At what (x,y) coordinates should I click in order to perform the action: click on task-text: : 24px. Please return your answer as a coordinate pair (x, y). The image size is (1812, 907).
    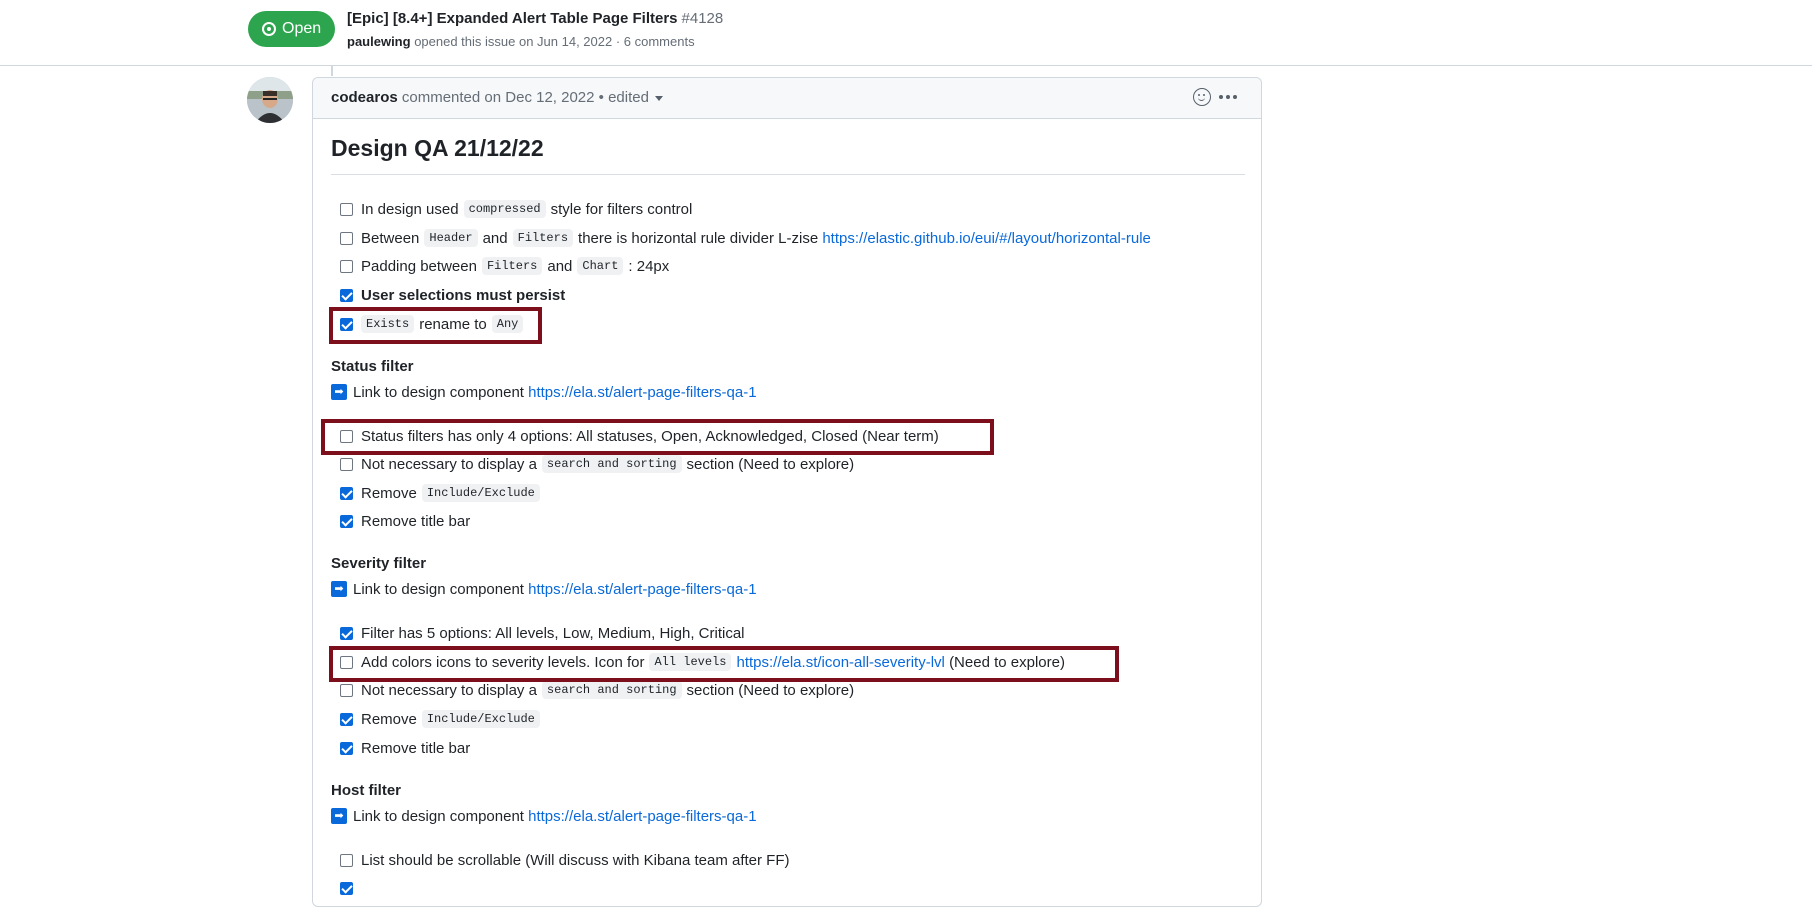
    Looking at the image, I should click on (649, 266).